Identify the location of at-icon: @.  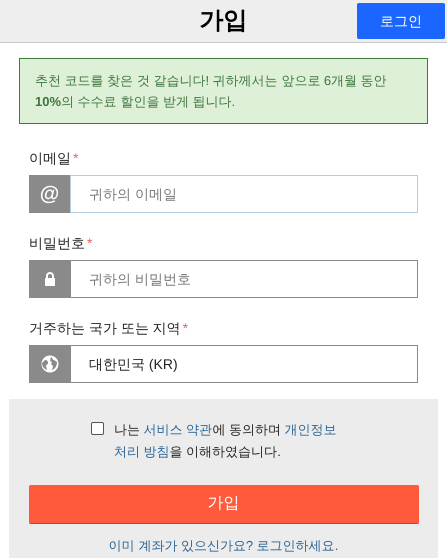
(50, 194).